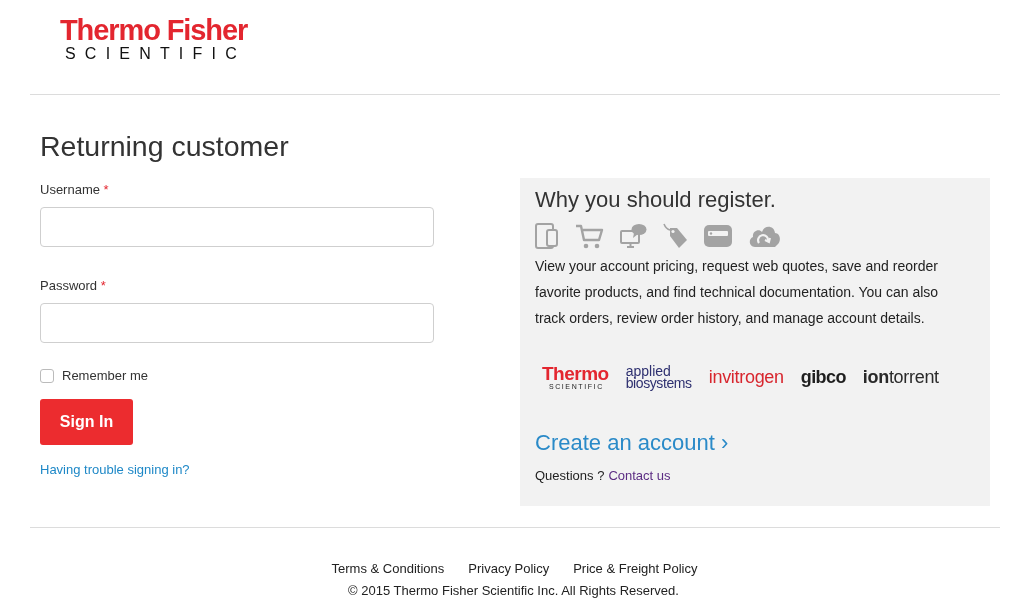 The height and width of the screenshot is (607, 1027). What do you see at coordinates (589, 236) in the screenshot?
I see `cart-icon` at bounding box center [589, 236].